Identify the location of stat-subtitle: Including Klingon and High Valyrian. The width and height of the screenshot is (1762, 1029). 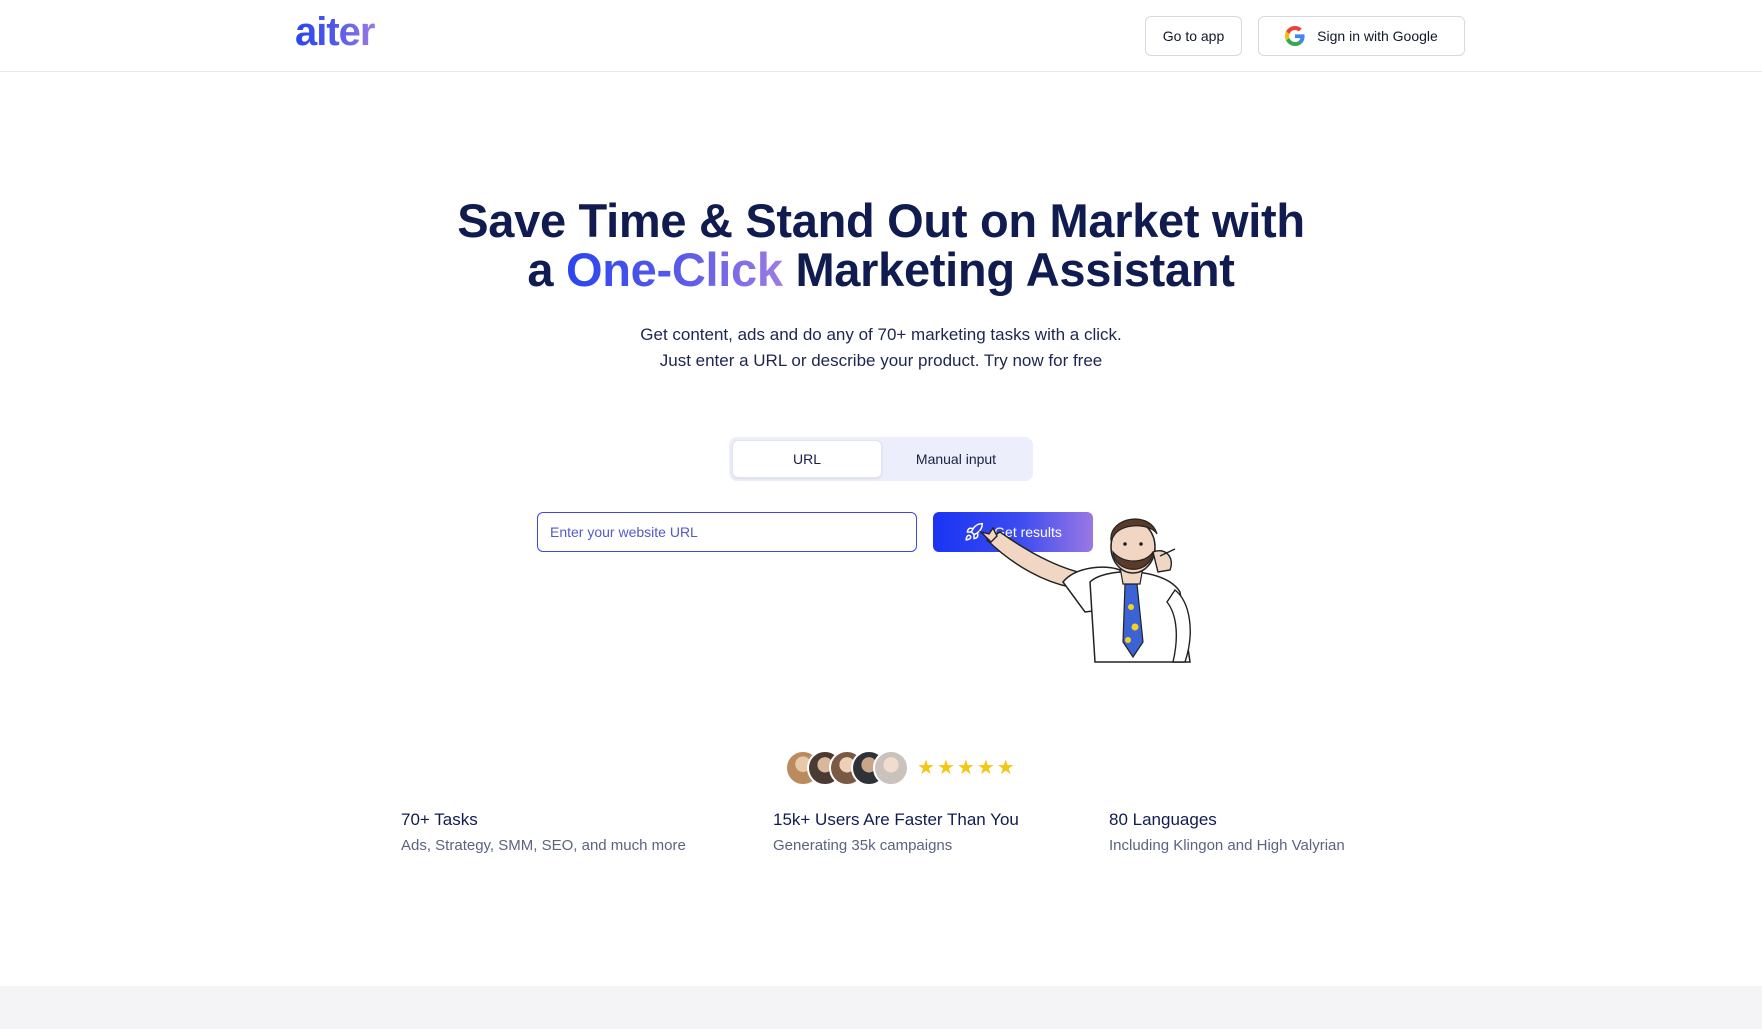
(1227, 845).